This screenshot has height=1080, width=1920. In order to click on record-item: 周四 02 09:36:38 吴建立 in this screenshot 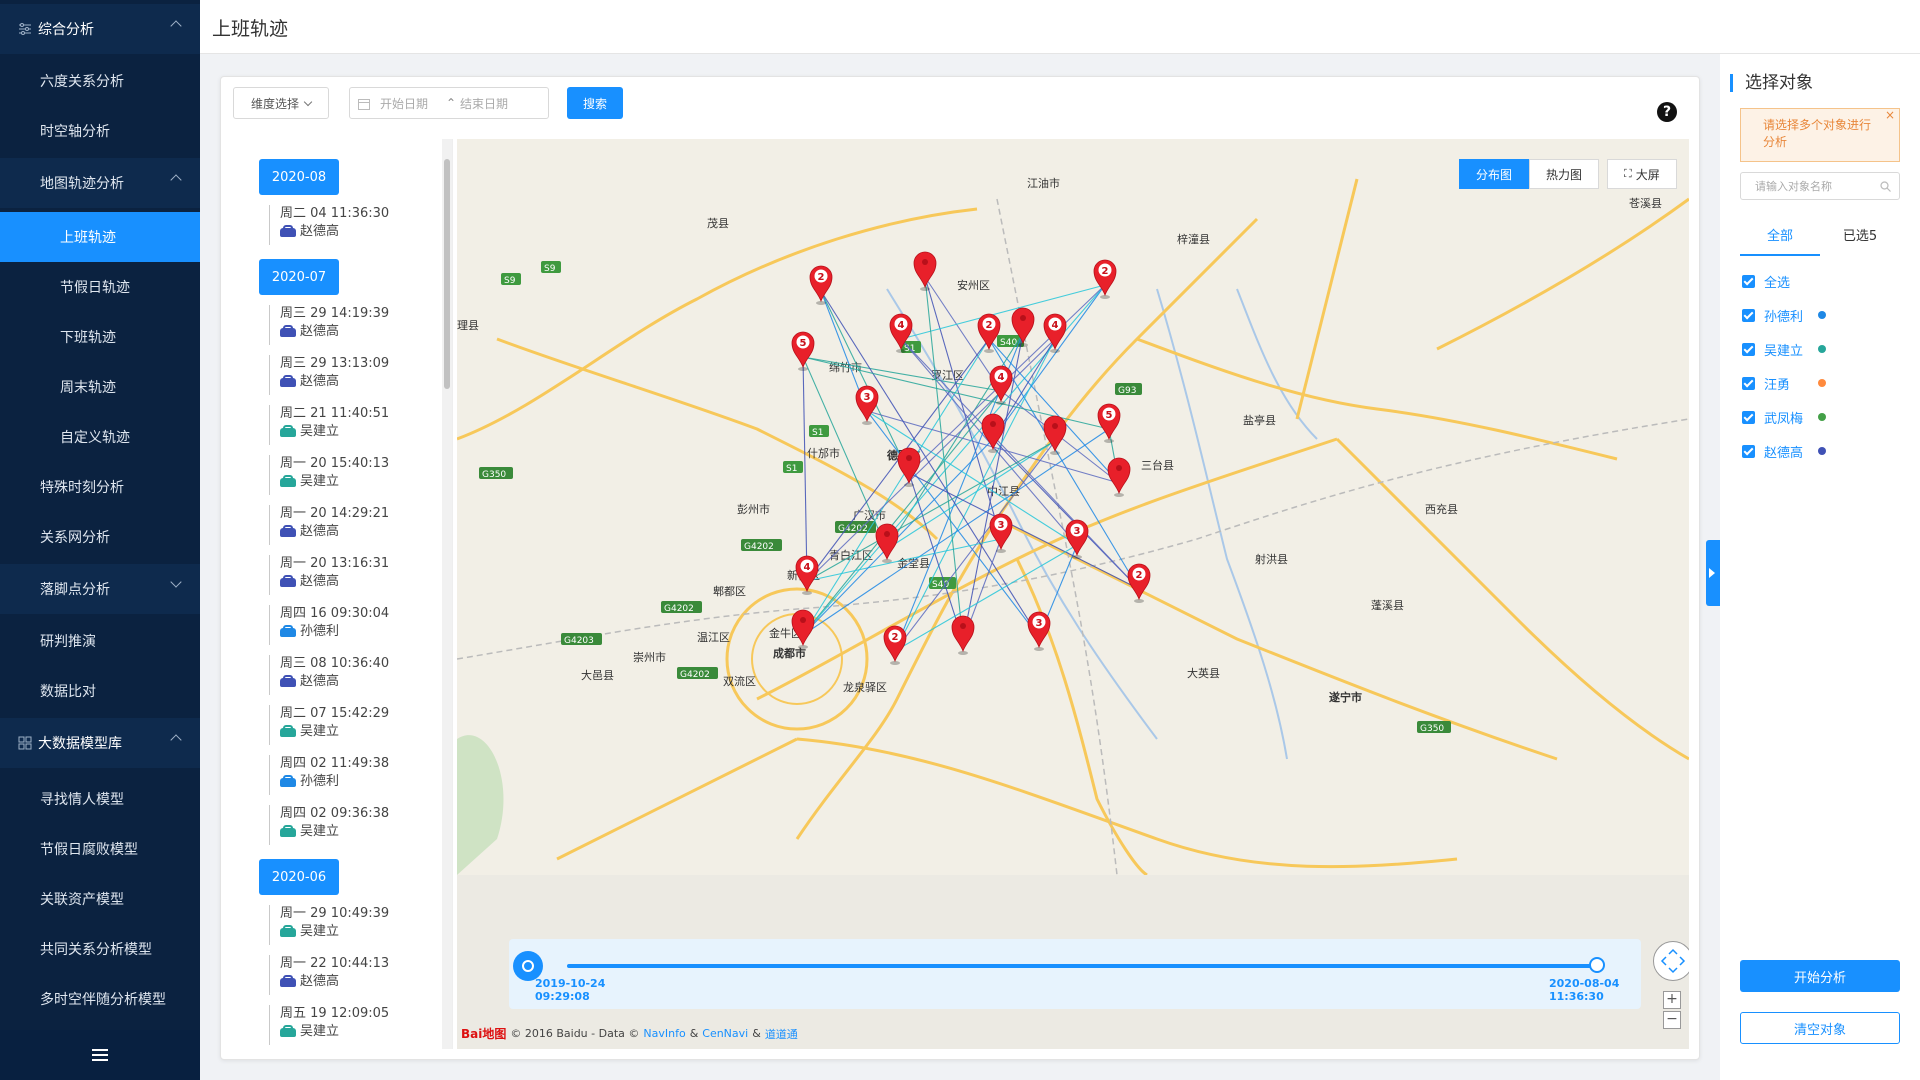, I will do `click(349, 825)`.